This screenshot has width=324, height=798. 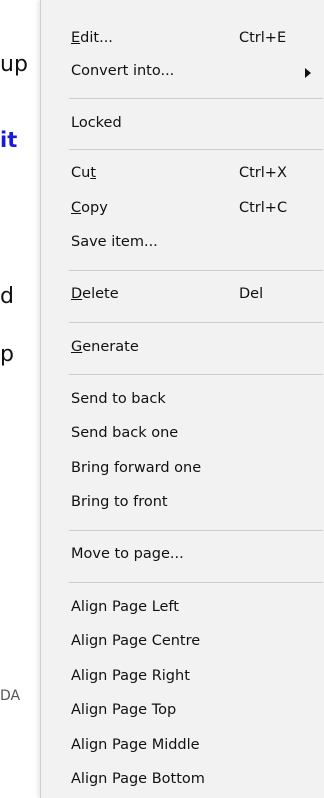 What do you see at coordinates (182, 504) in the screenshot?
I see `menu-item-bring-to-front: Bring to front` at bounding box center [182, 504].